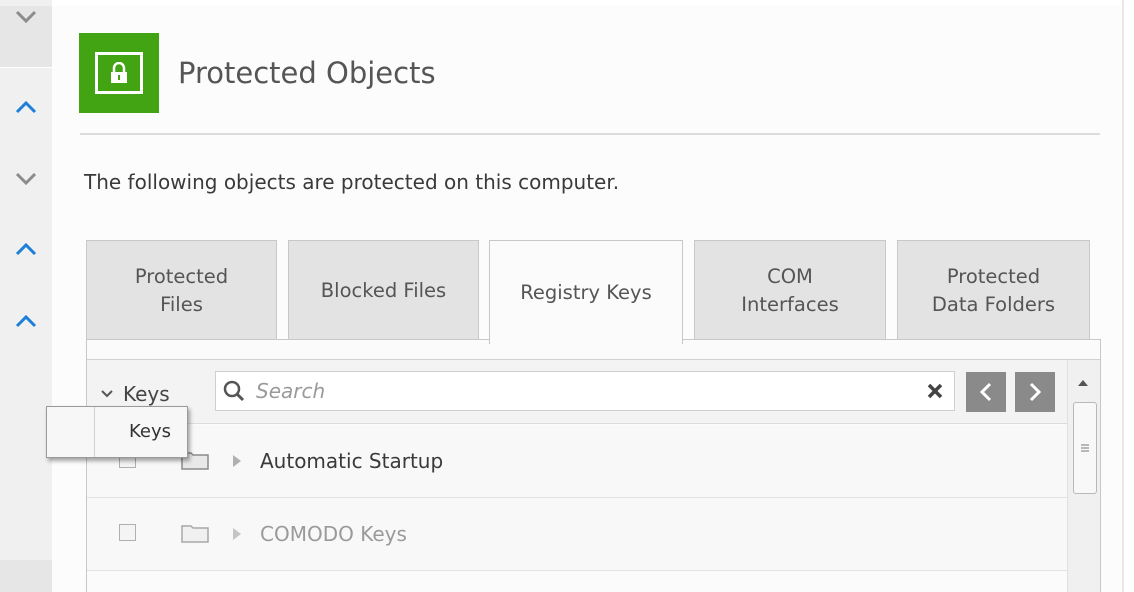  What do you see at coordinates (195, 535) in the screenshot?
I see `folder-icon` at bounding box center [195, 535].